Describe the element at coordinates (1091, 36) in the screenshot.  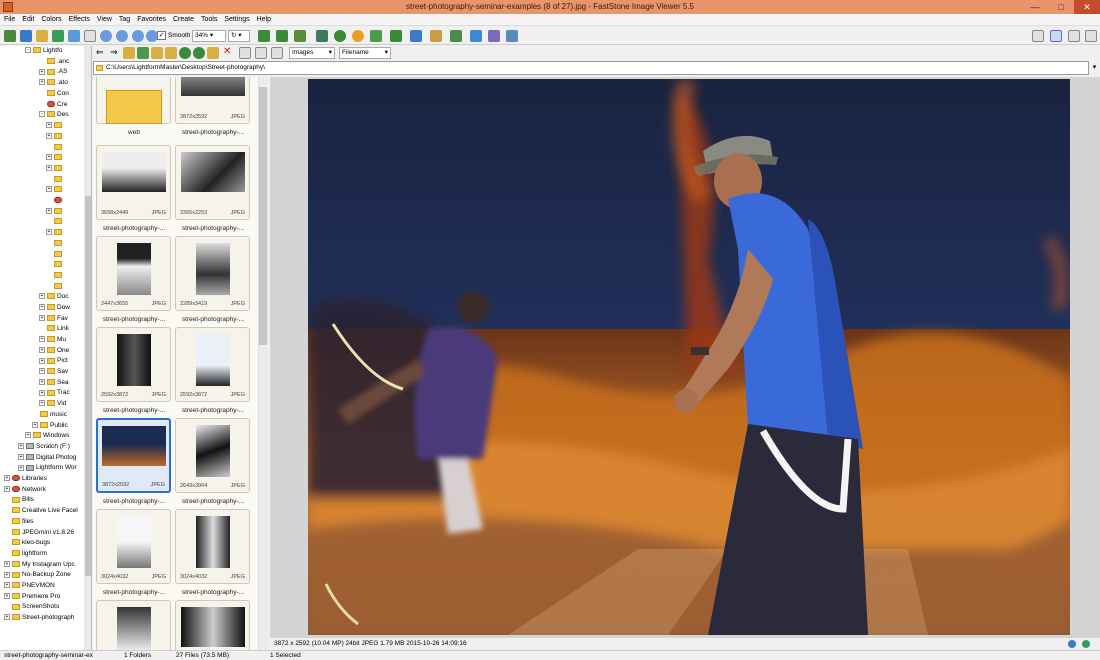
I see `layout-preview-icon` at that location.